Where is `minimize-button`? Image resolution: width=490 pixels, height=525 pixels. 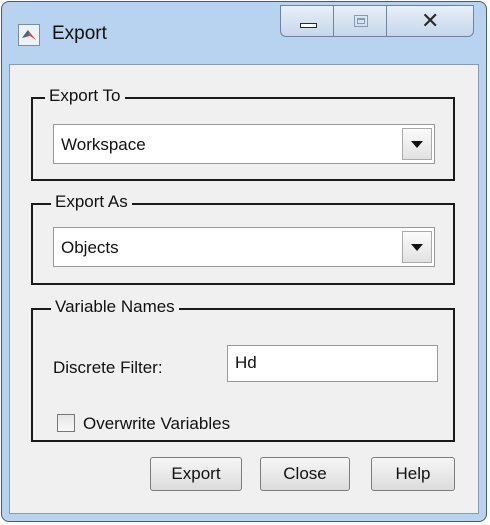
minimize-button is located at coordinates (307, 21).